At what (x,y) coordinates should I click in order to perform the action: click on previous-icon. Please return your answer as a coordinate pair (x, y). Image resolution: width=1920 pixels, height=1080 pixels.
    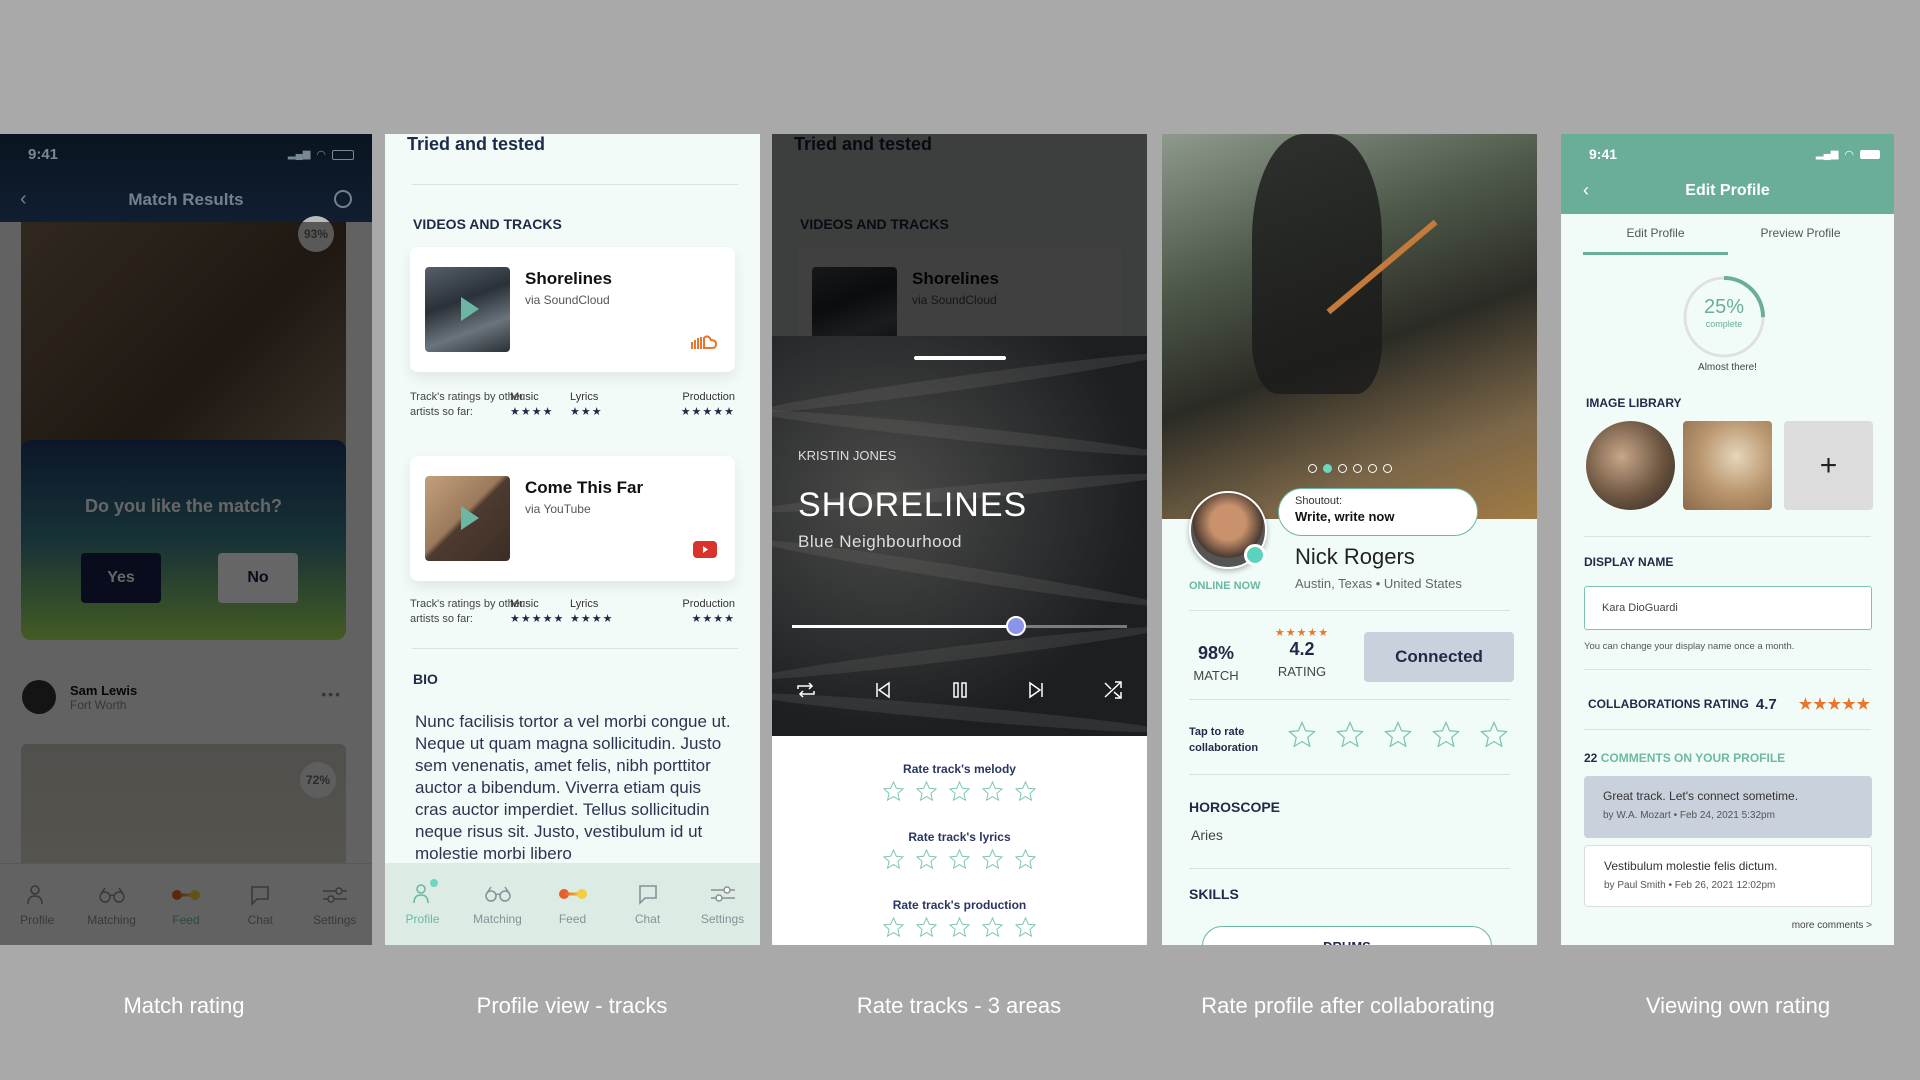
    Looking at the image, I should click on (883, 690).